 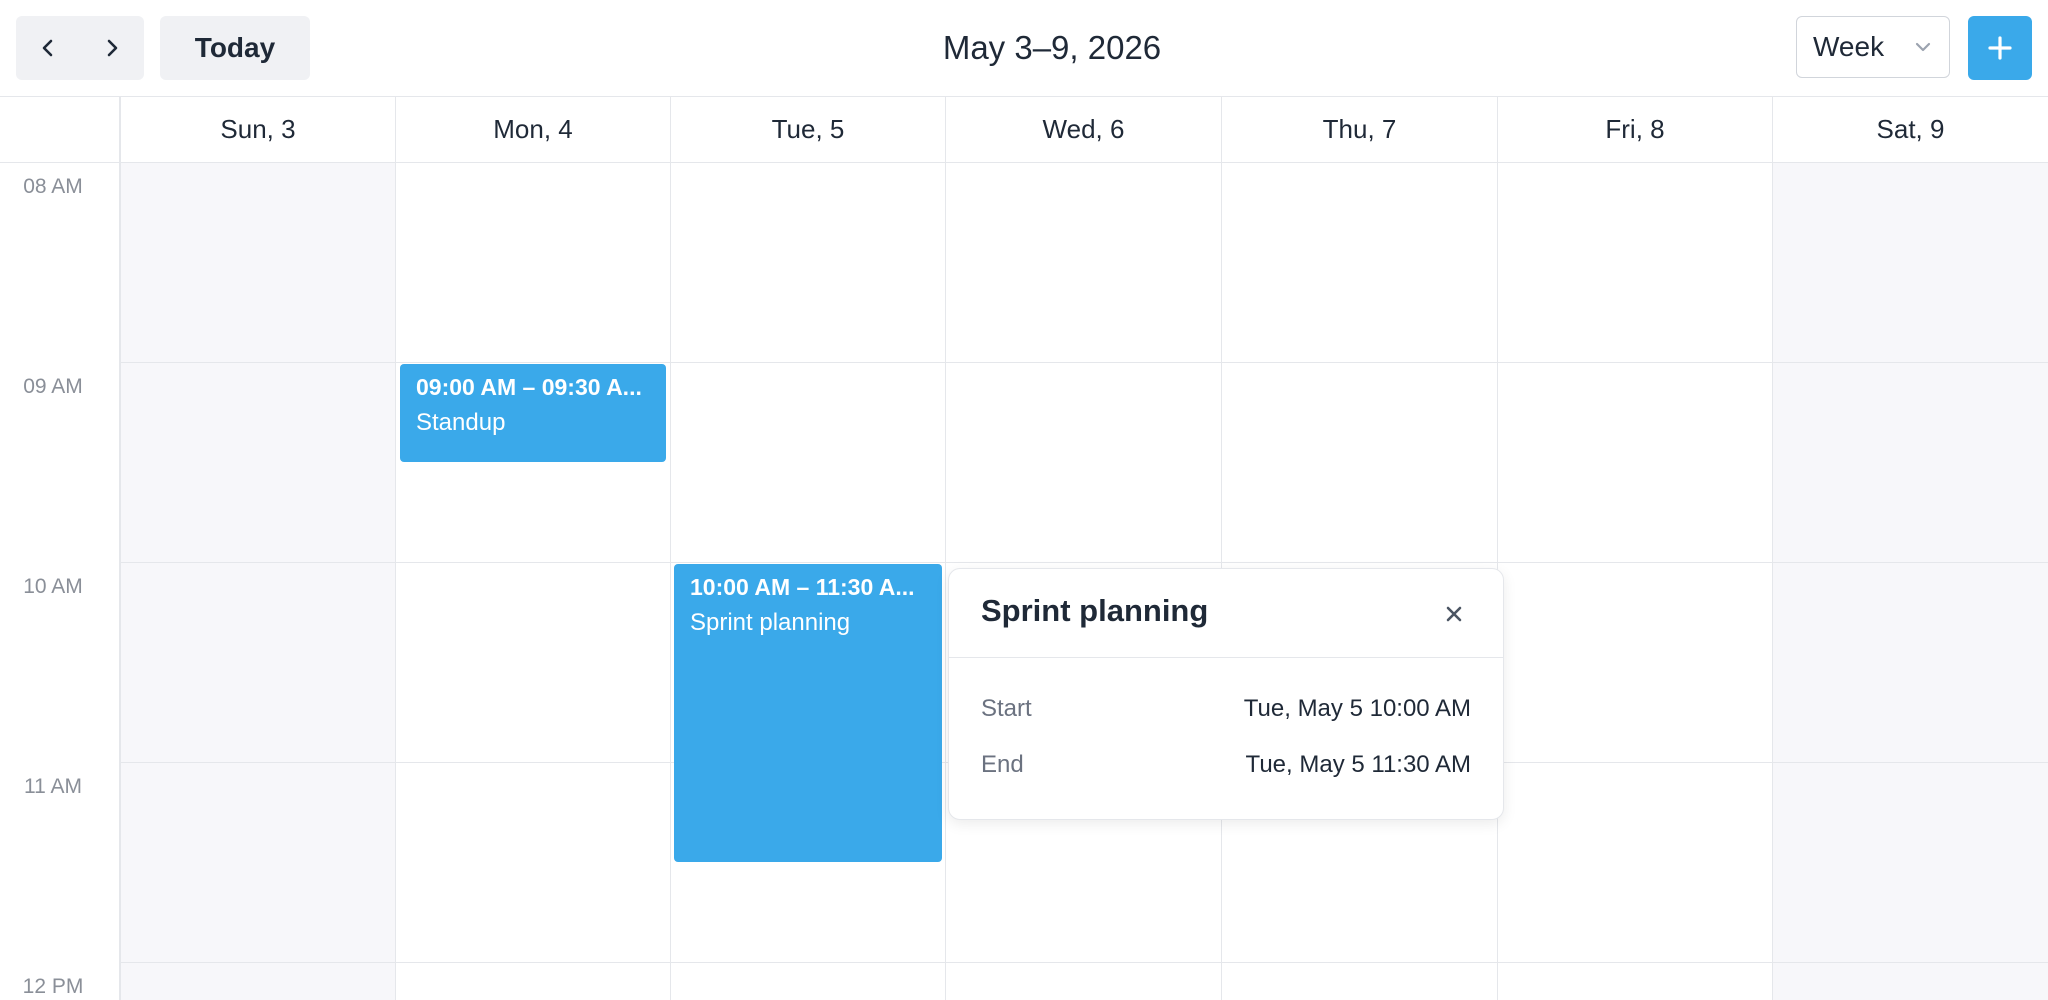 I want to click on day-column-sat, so click(x=1910, y=581).